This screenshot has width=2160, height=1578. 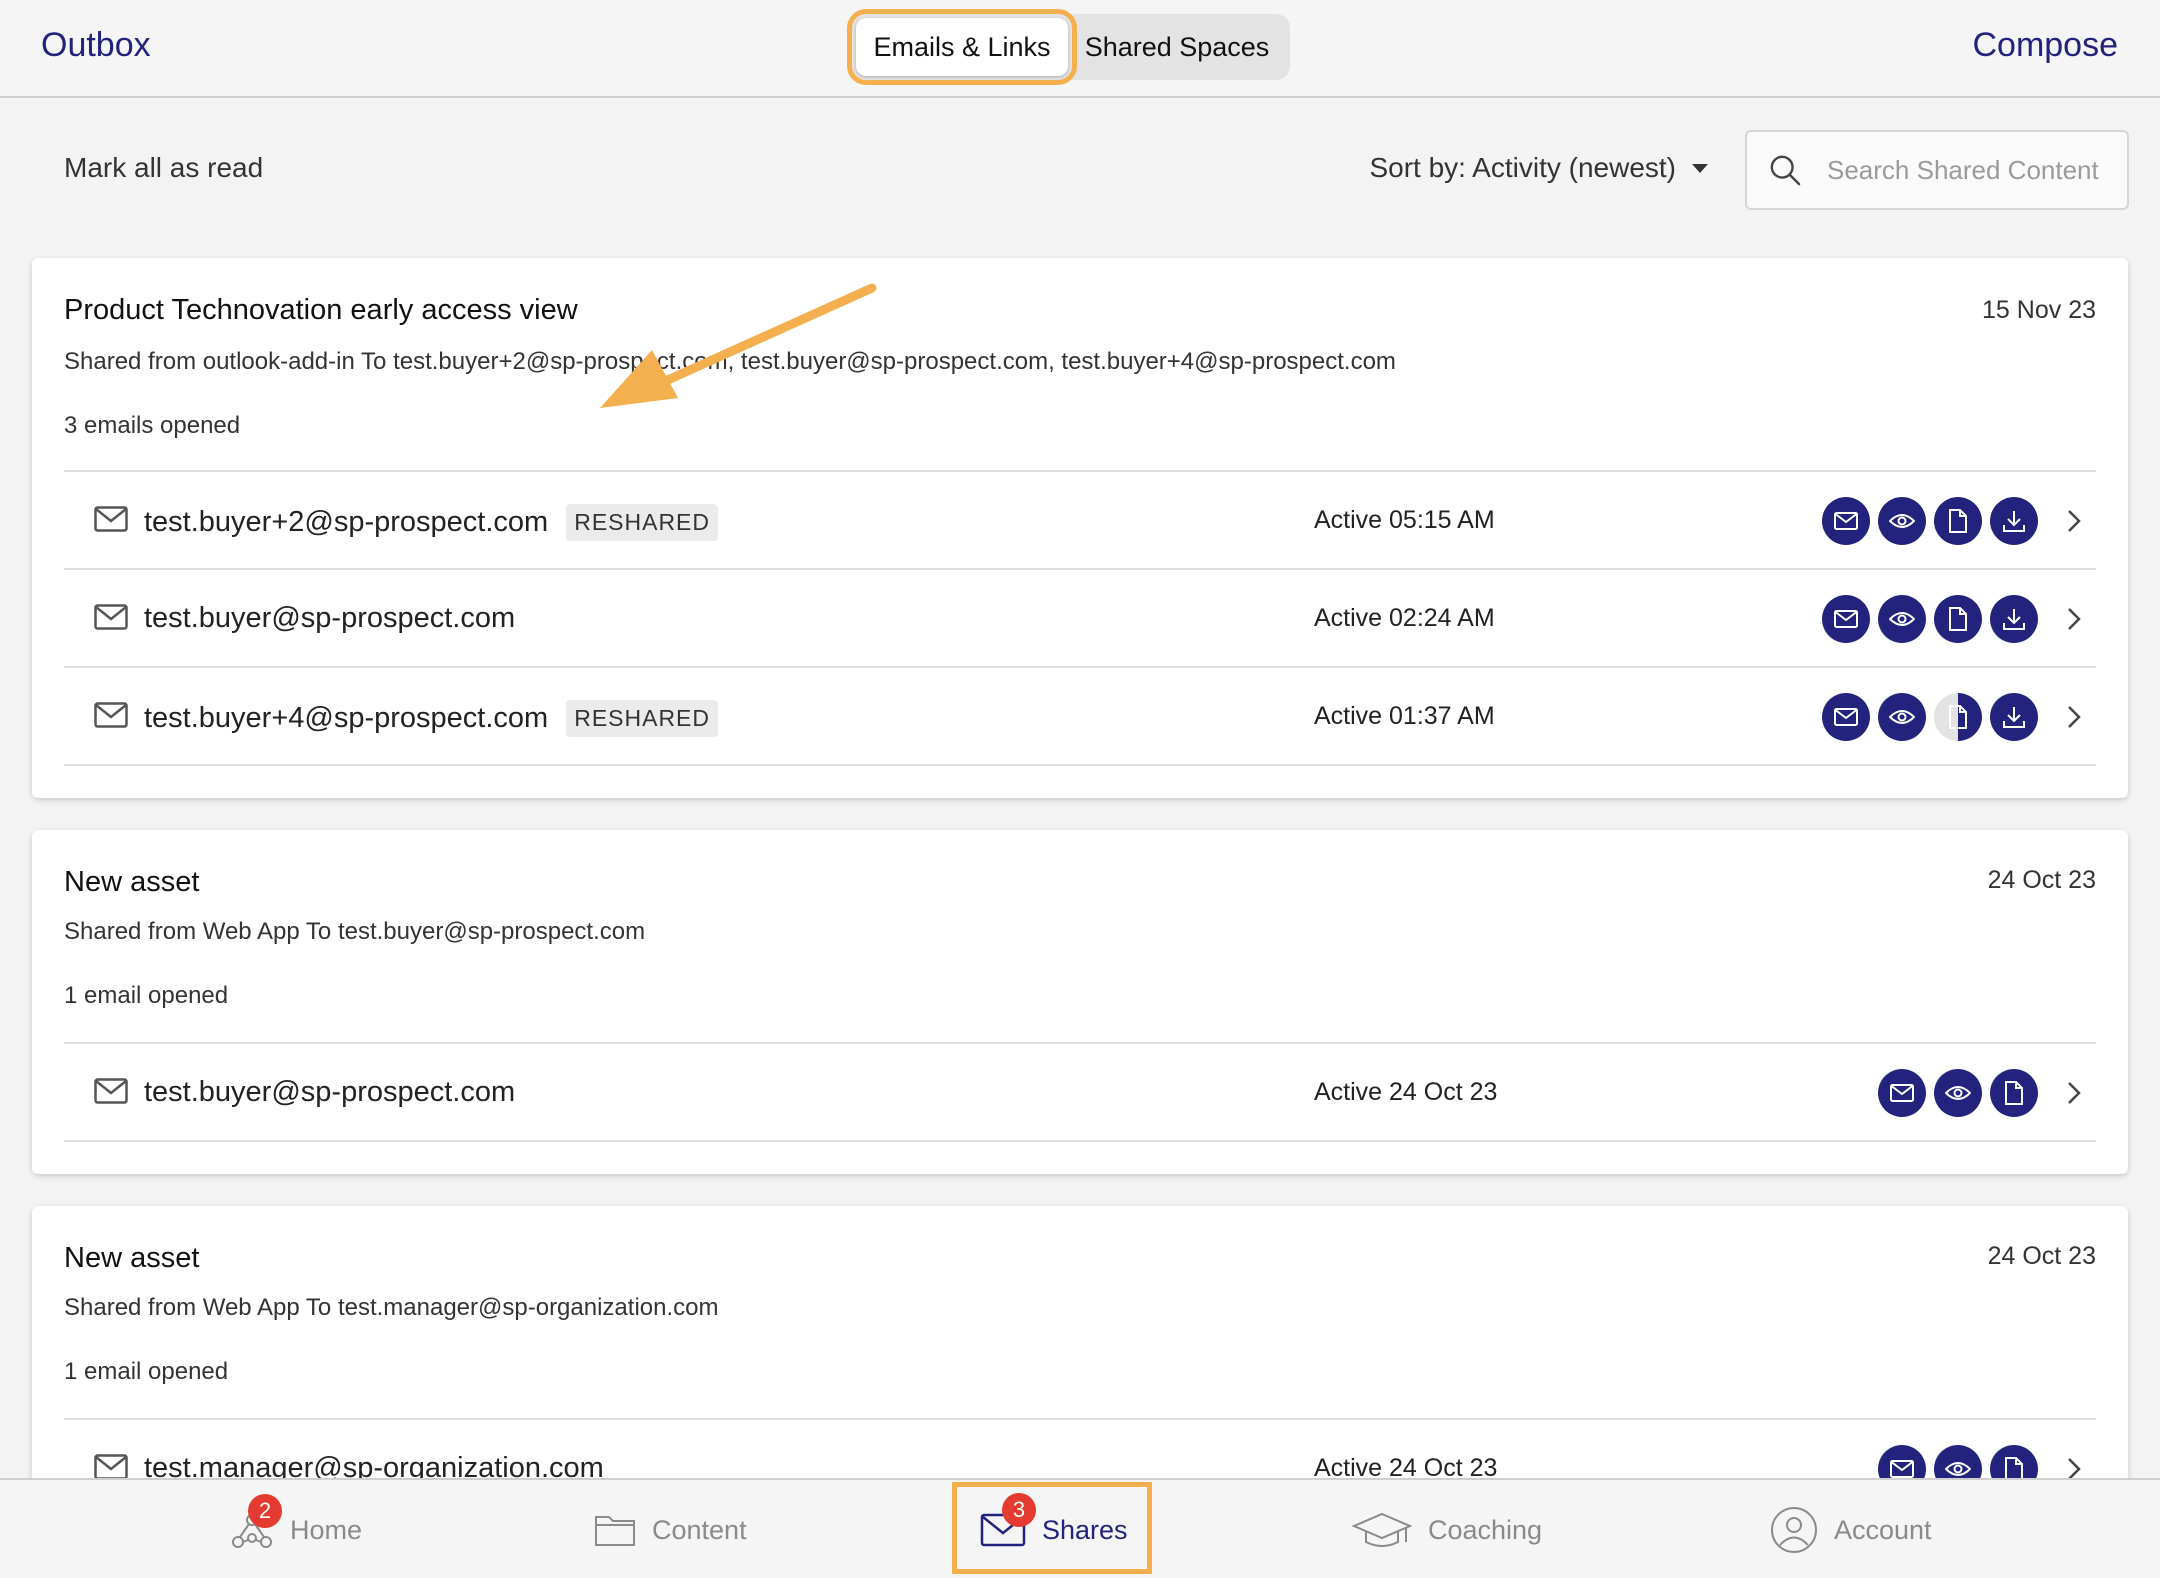 I want to click on folder-icon, so click(x=615, y=1531).